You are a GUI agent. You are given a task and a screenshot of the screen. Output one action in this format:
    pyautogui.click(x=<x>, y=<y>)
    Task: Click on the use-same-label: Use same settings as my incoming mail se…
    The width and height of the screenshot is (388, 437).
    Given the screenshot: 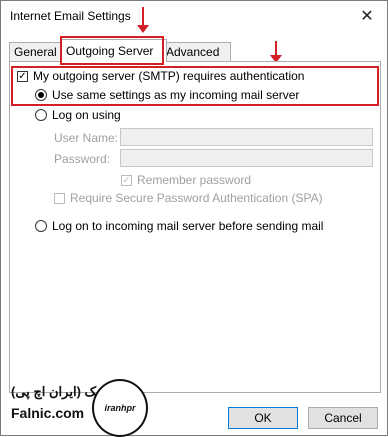 What is the action you would take?
    pyautogui.click(x=176, y=95)
    